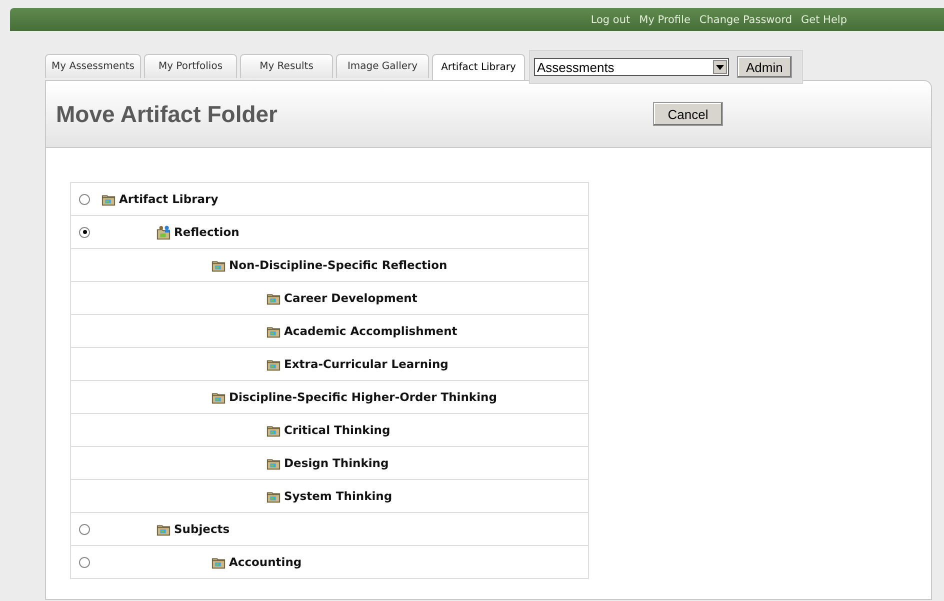  Describe the element at coordinates (168, 199) in the screenshot. I see `folder-name: Artifact Library` at that location.